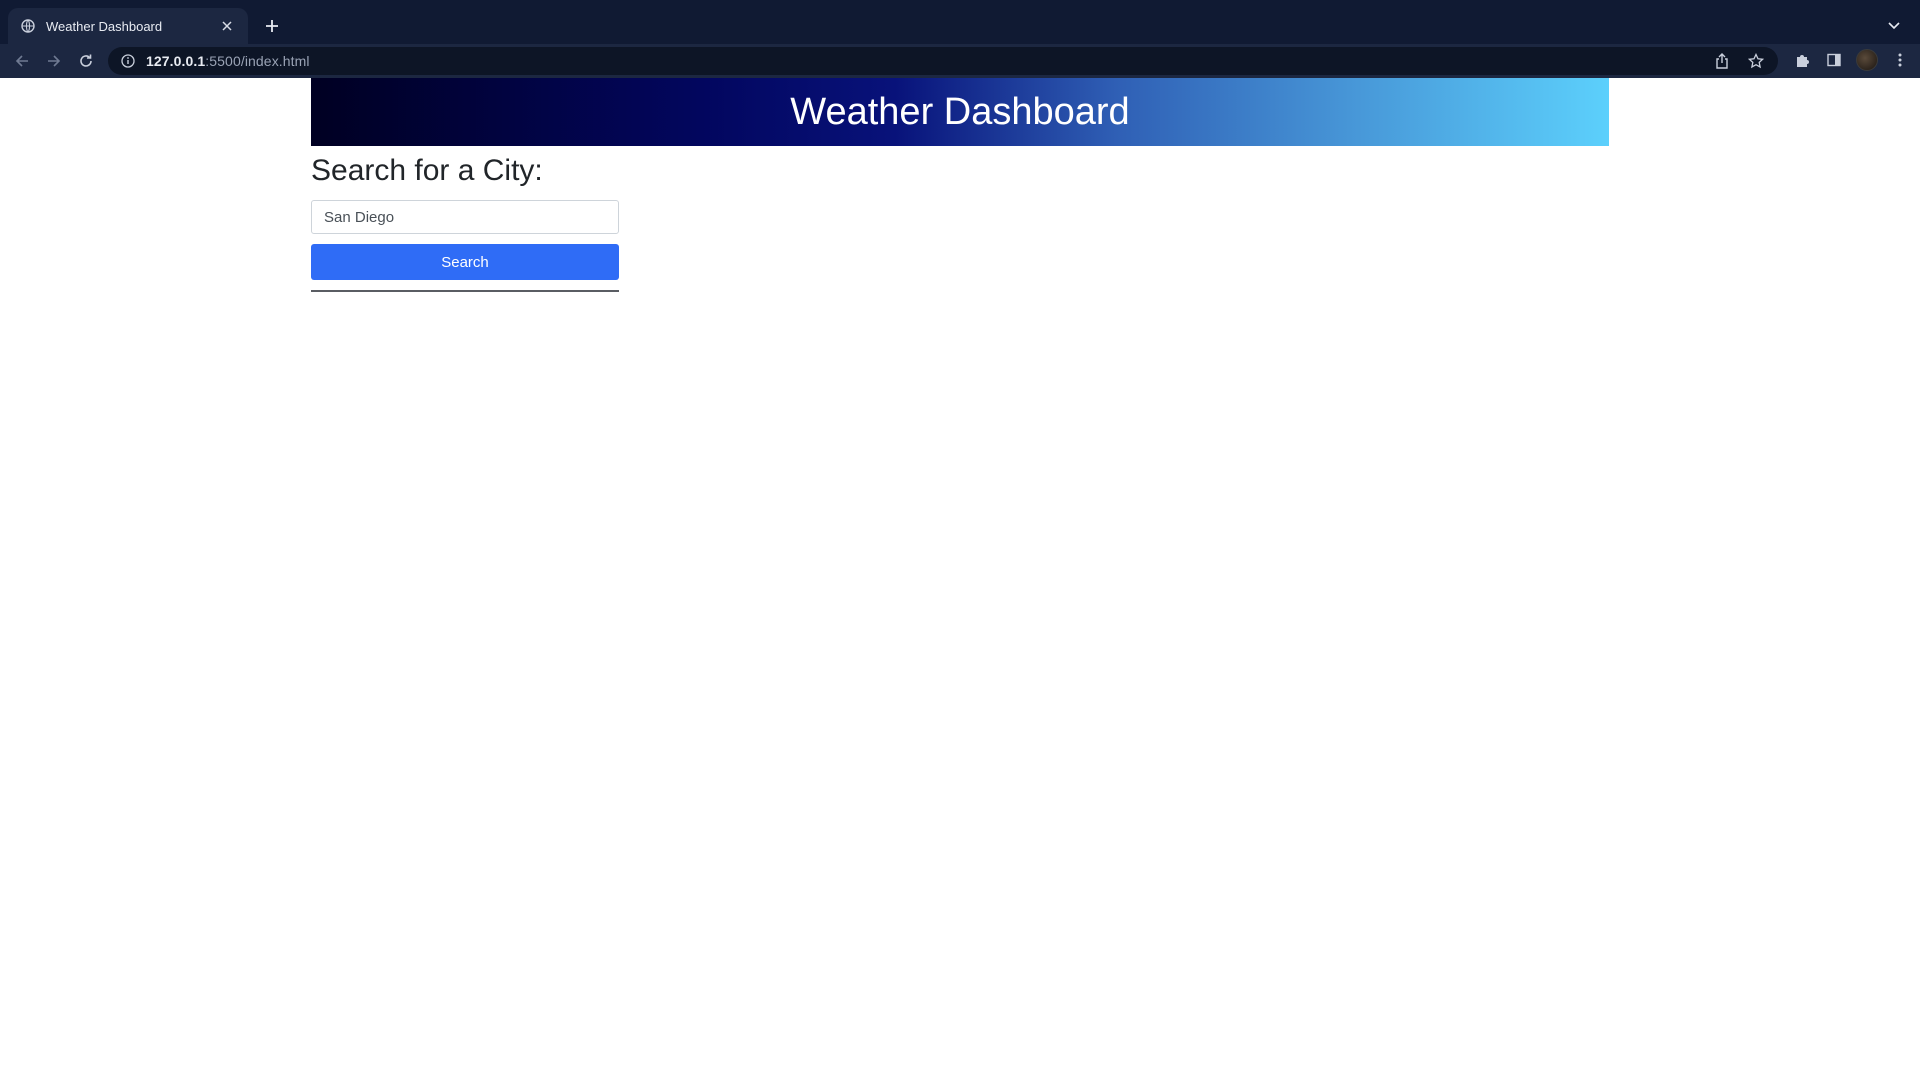  Describe the element at coordinates (54, 61) in the screenshot. I see `arrow-right-icon` at that location.